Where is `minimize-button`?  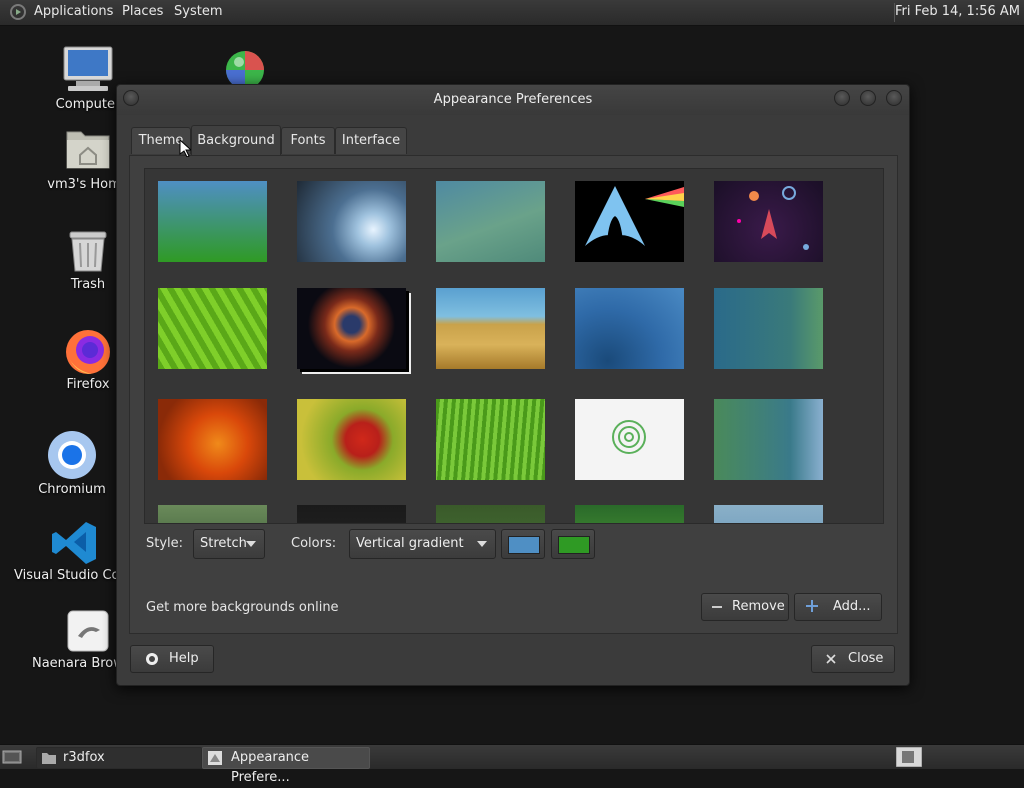 minimize-button is located at coordinates (842, 98).